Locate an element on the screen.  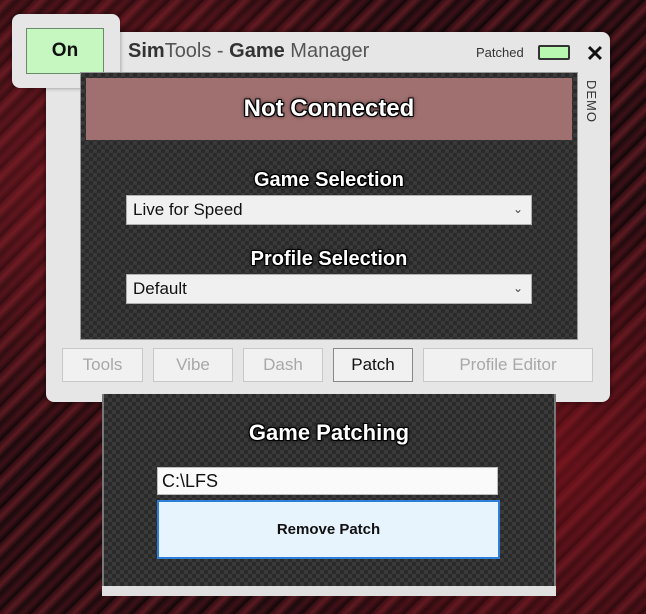
profile-select-value: Default is located at coordinates (160, 288).